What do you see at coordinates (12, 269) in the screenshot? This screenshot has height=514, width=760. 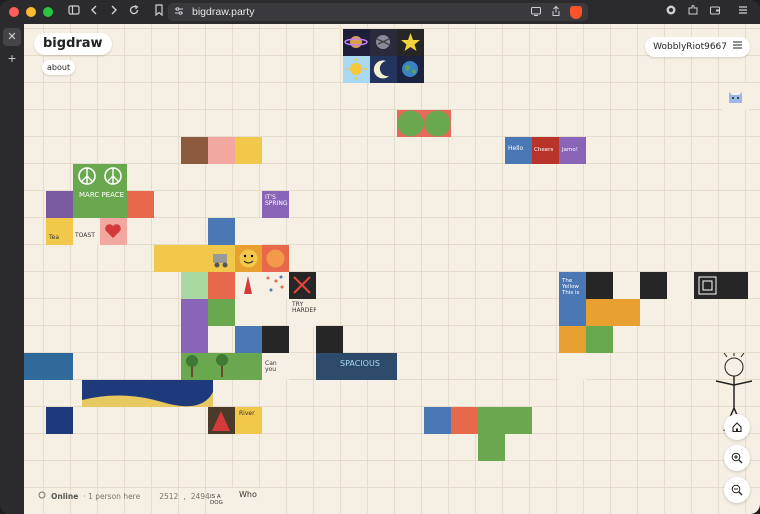 I see `tab-sidebar: ✕ +` at bounding box center [12, 269].